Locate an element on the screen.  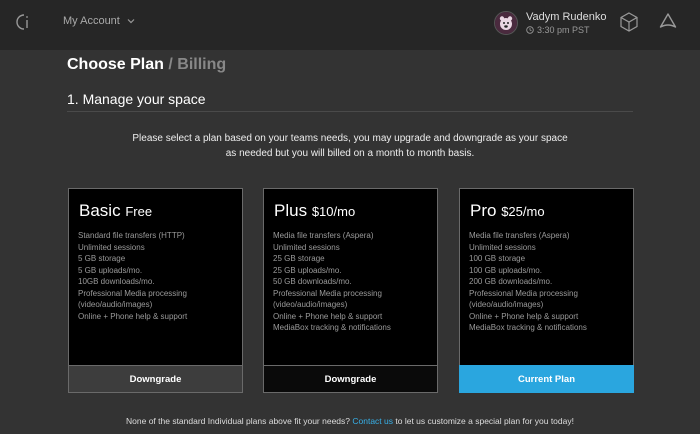
avatar-icon is located at coordinates (506, 23).